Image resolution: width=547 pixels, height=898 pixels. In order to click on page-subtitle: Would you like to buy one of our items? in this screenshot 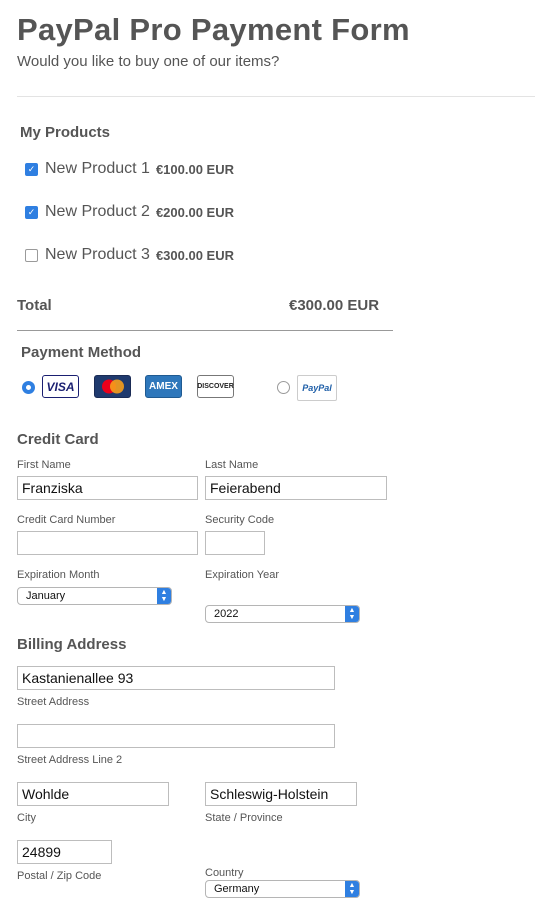, I will do `click(148, 61)`.